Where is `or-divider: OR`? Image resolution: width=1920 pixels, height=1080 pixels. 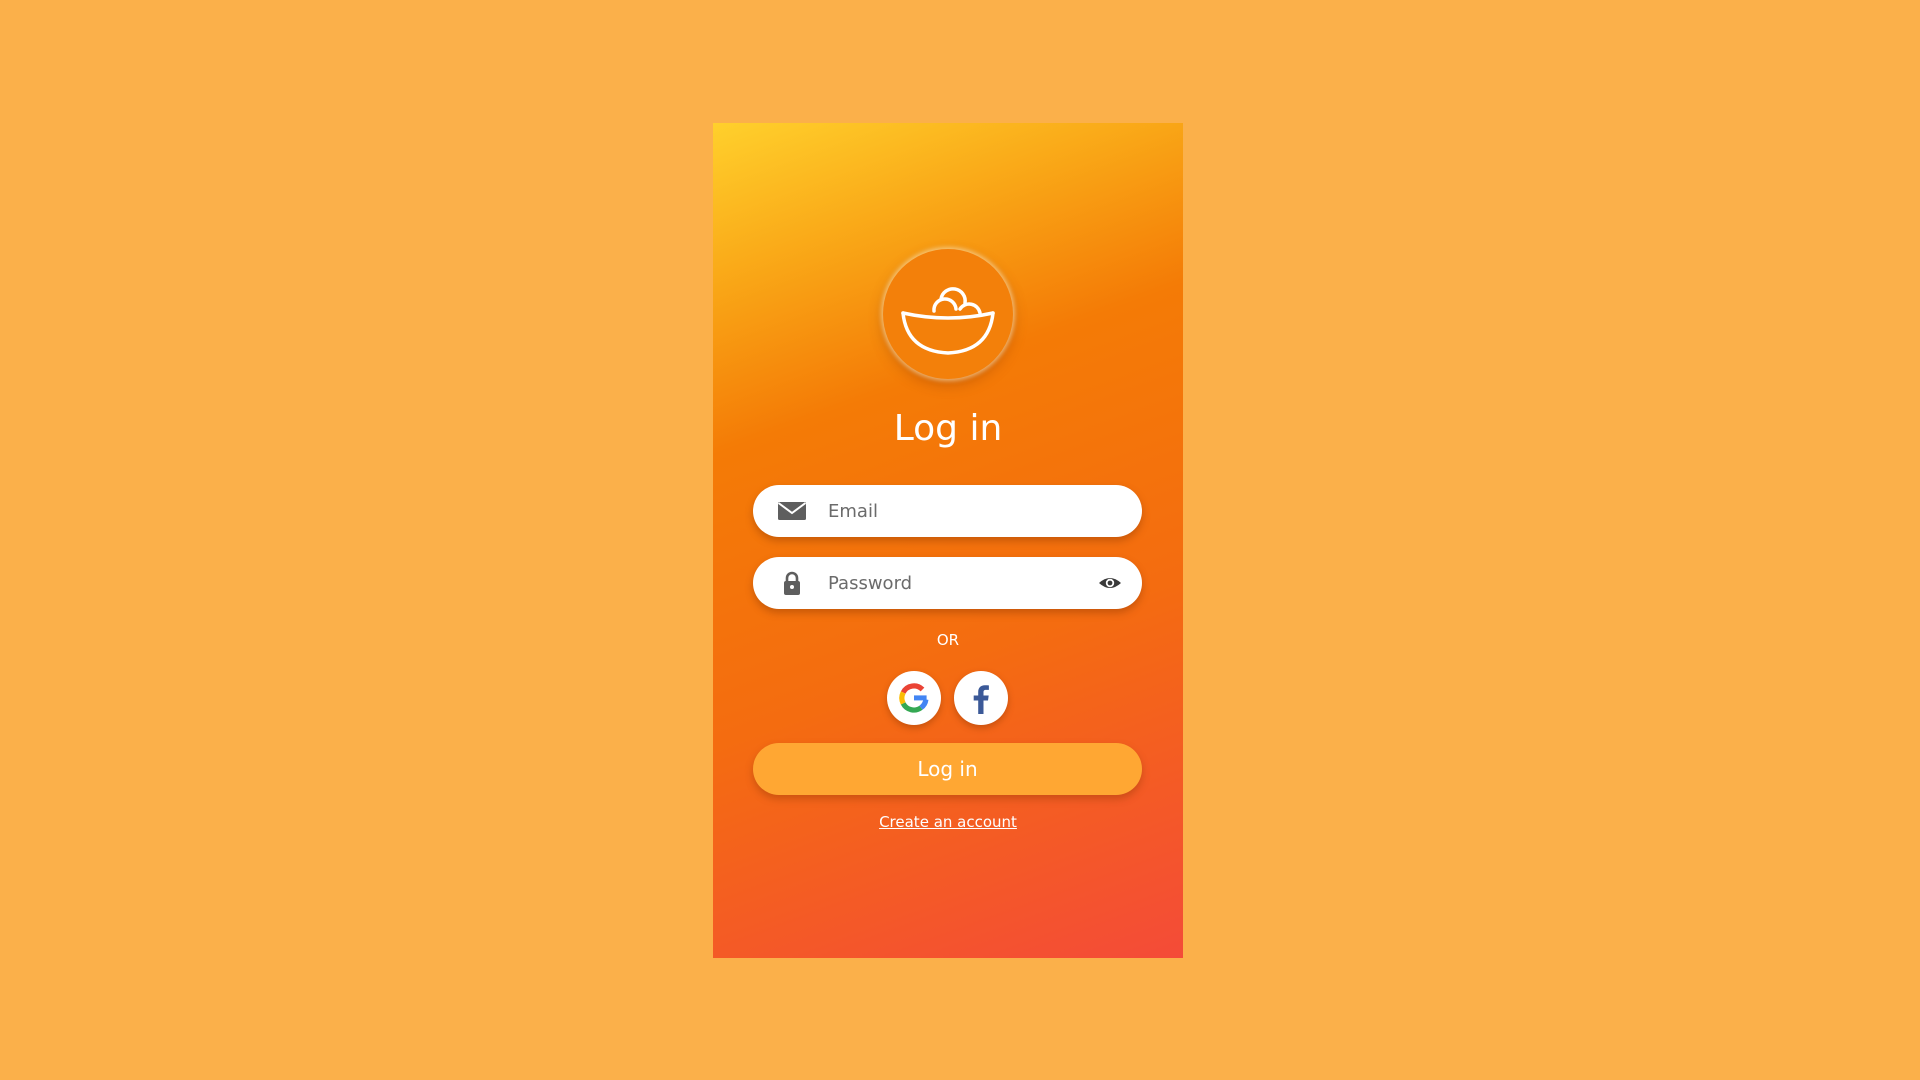 or-divider: OR is located at coordinates (948, 640).